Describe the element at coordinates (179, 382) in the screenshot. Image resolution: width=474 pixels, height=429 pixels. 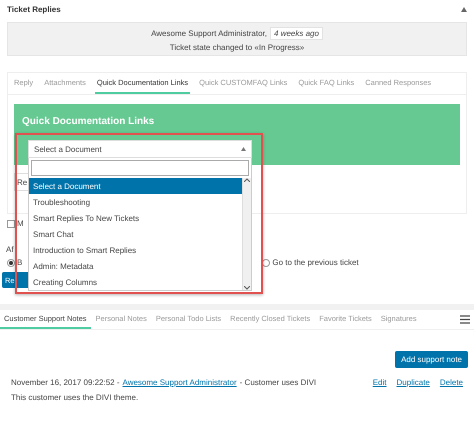
I see `author-link: Awesome Support Administrator` at that location.